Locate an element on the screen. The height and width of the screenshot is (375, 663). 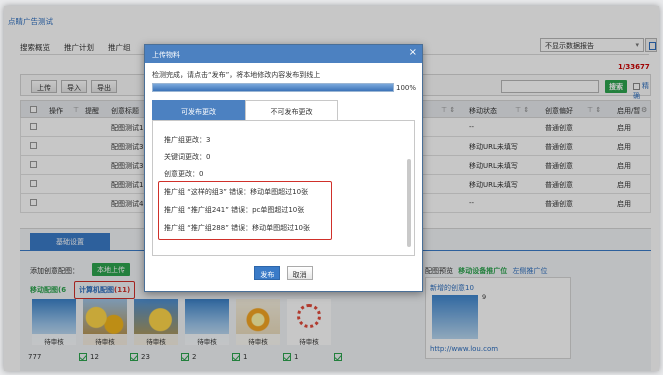
progress-bar is located at coordinates (273, 87).